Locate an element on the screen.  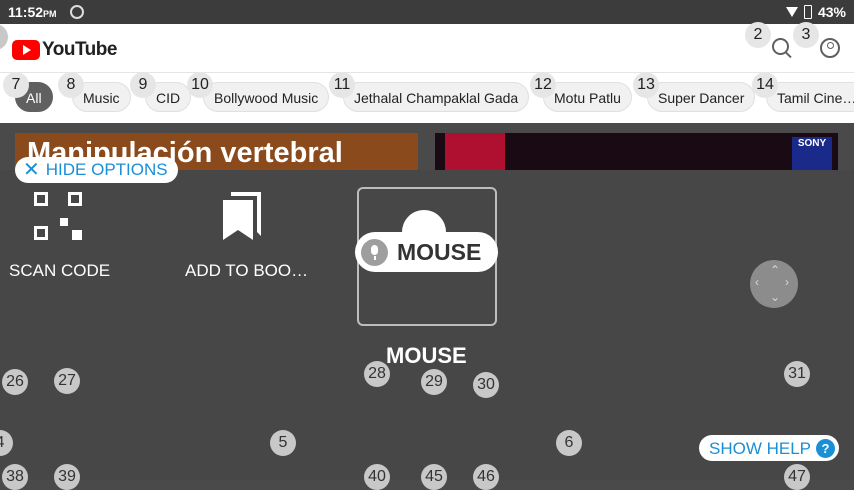
sony-logo: SONY is located at coordinates (812, 153).